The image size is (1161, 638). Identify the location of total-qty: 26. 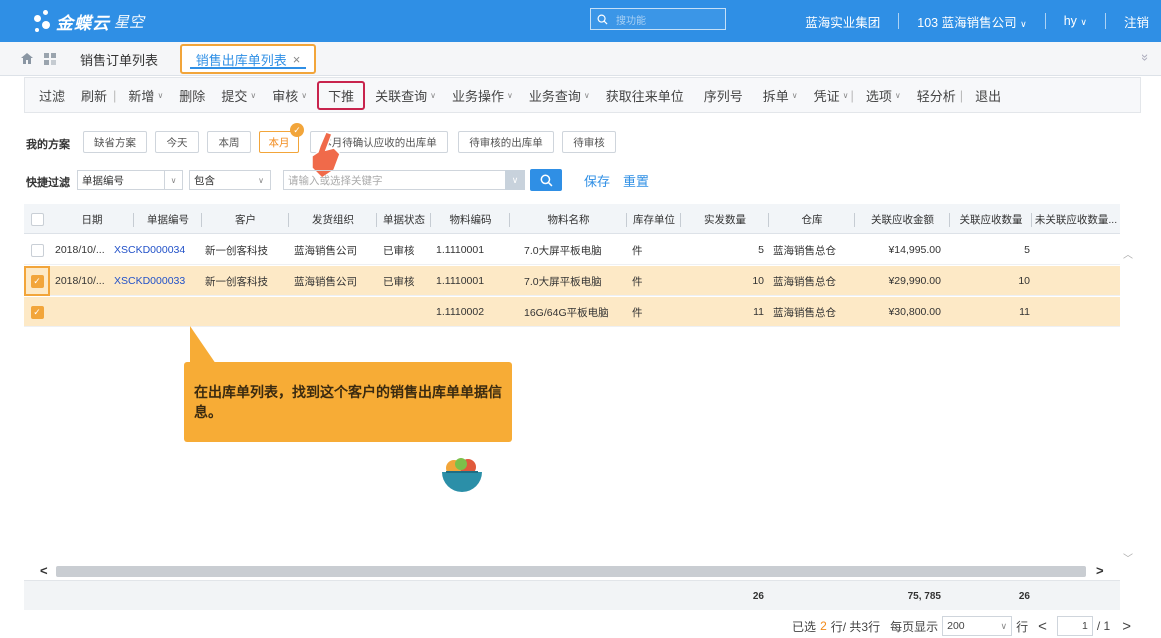
(758, 596).